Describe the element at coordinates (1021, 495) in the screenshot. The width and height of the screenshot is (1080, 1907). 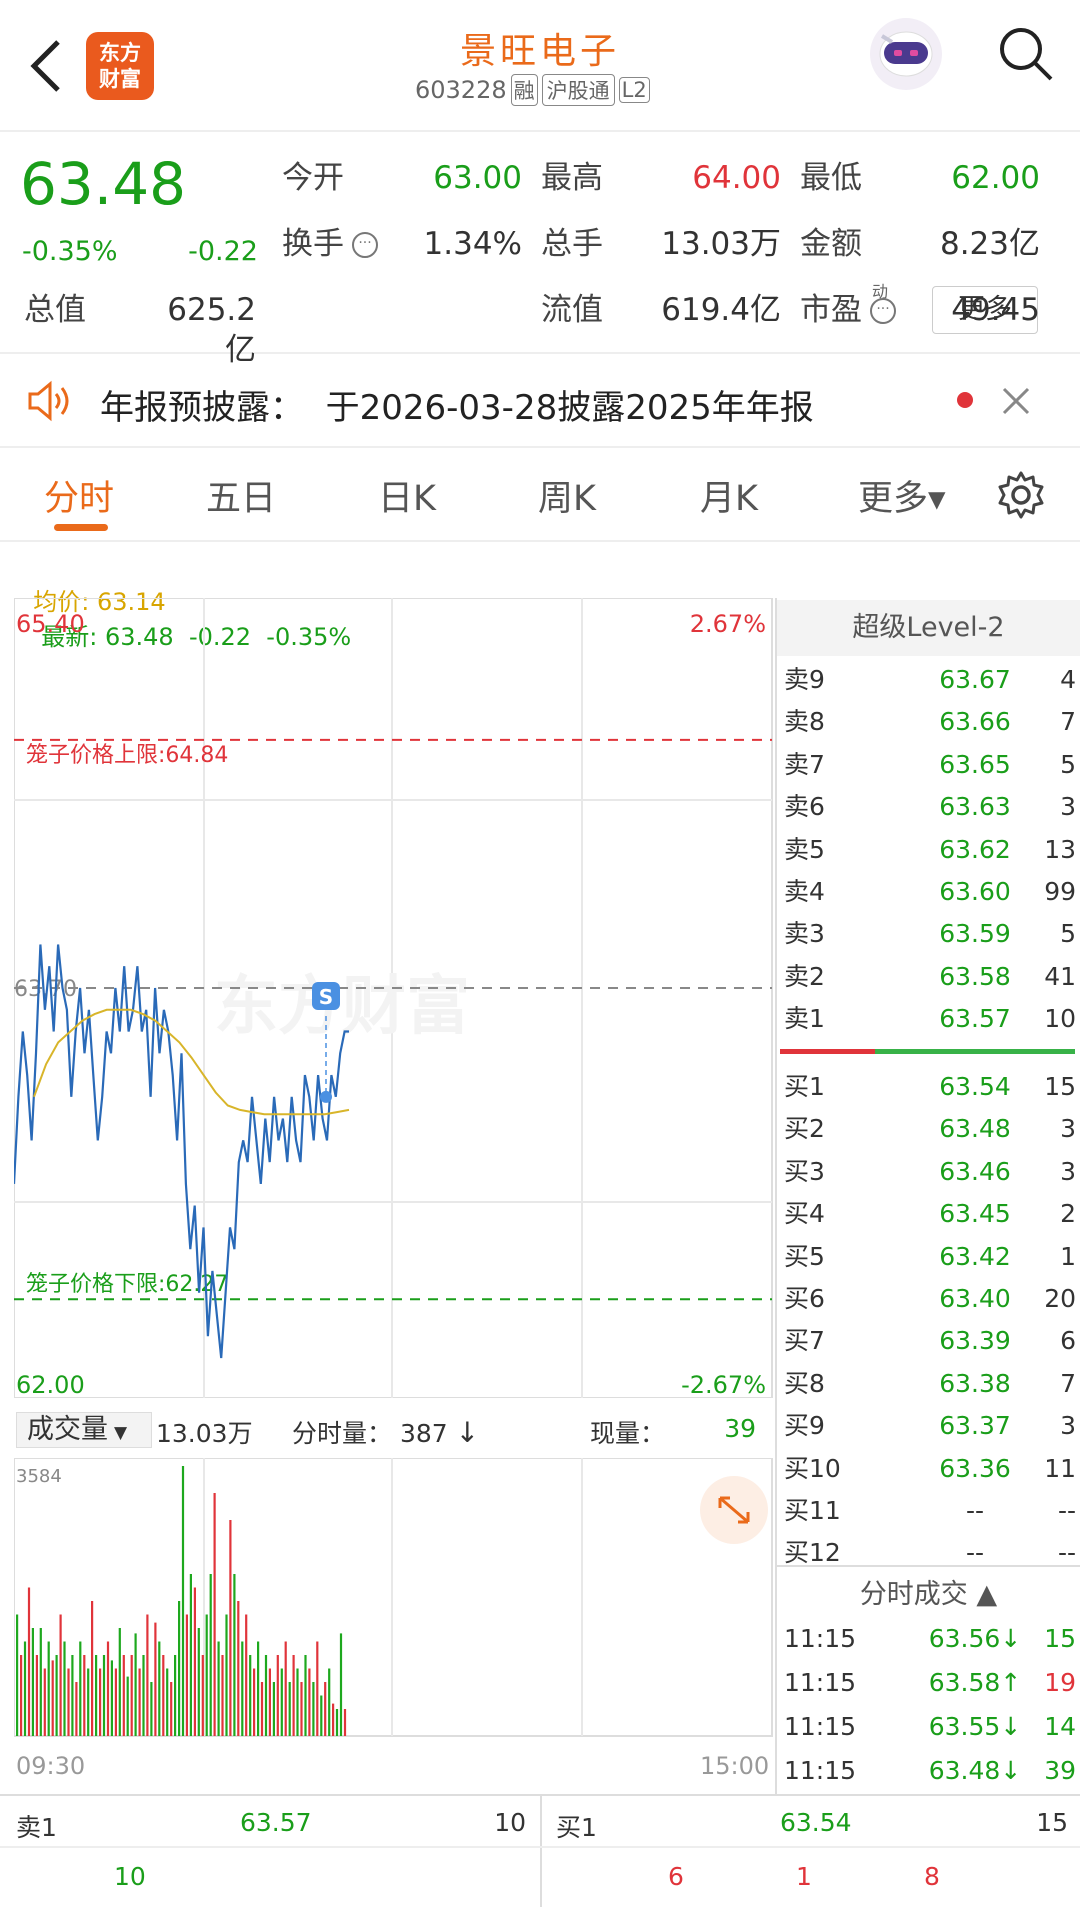
I see `gear-icon` at that location.